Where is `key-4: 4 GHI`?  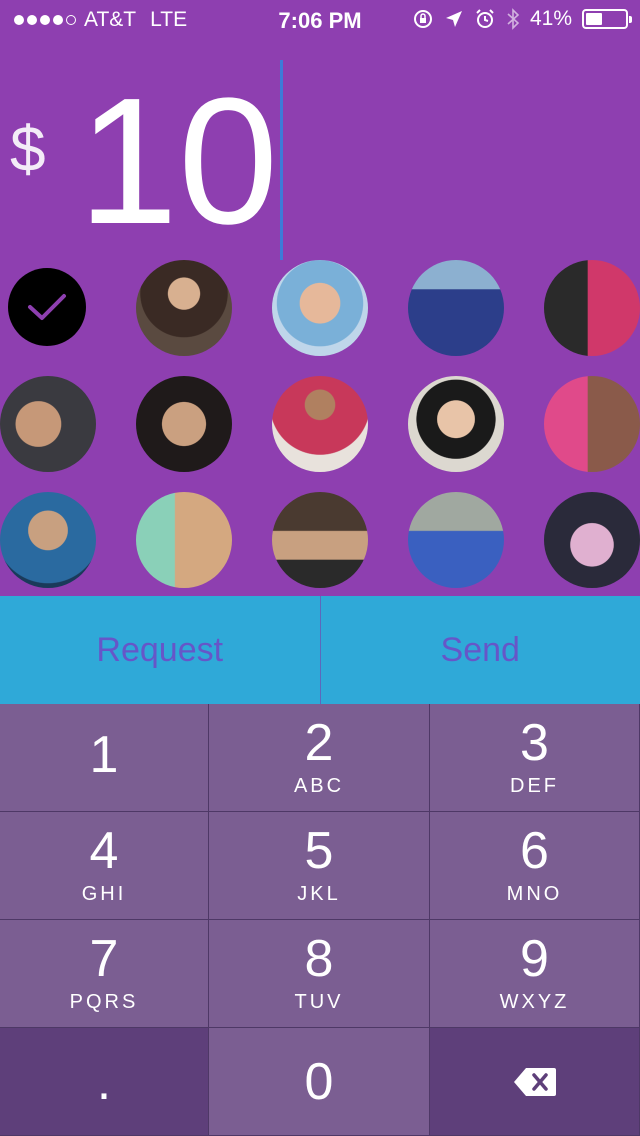 key-4: 4 GHI is located at coordinates (104, 866).